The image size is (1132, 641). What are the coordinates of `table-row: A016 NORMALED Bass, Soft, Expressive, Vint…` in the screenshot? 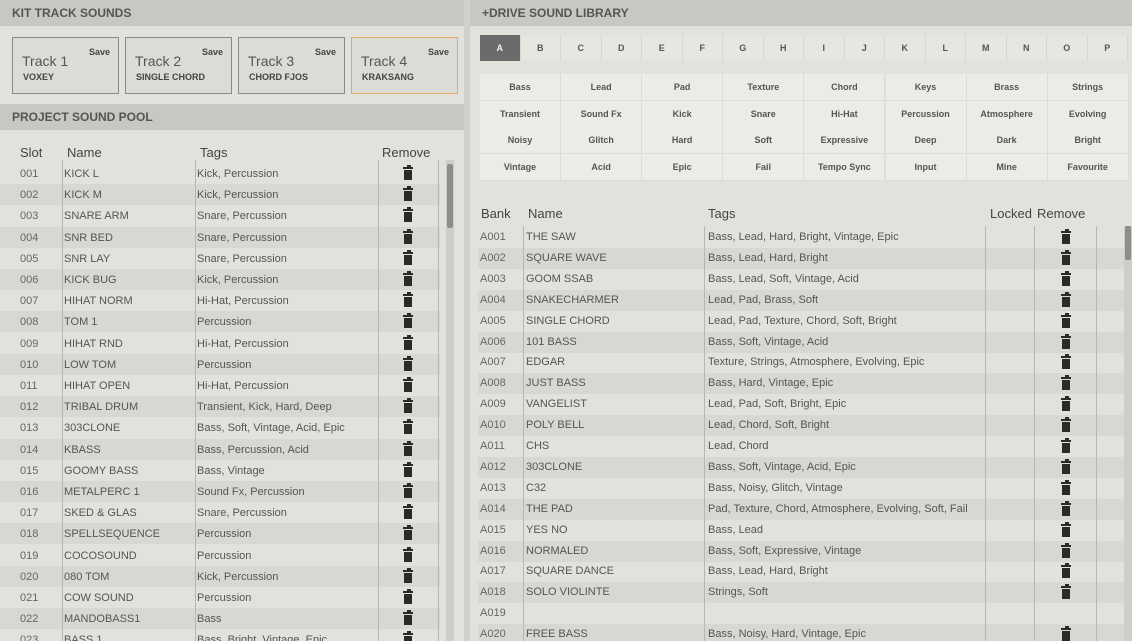 It's located at (801, 551).